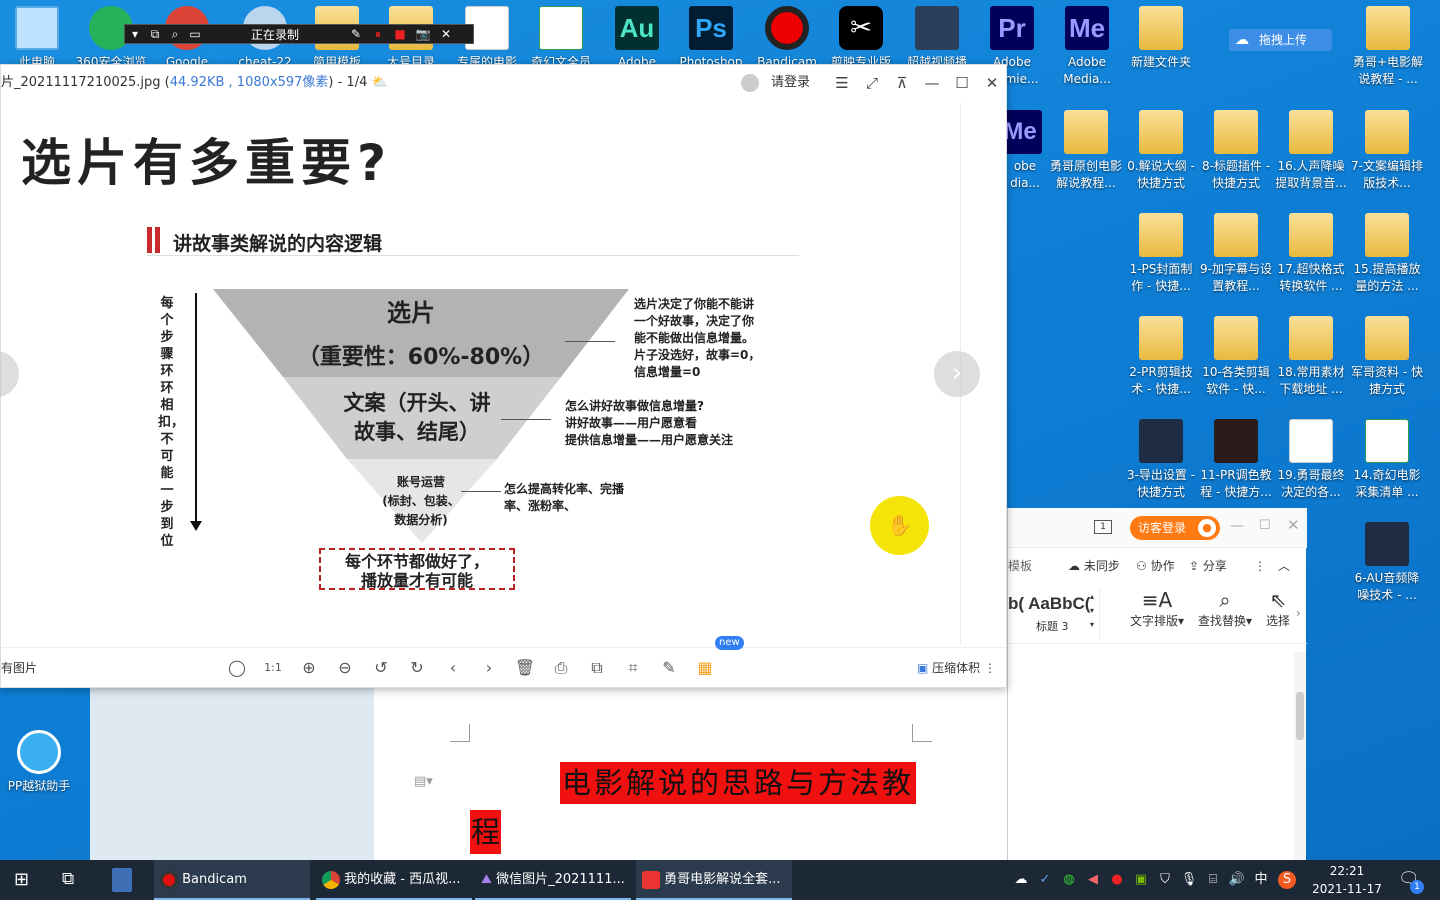 Image resolution: width=1440 pixels, height=900 pixels. Describe the element at coordinates (669, 668) in the screenshot. I see `edit-icon: ✎` at that location.